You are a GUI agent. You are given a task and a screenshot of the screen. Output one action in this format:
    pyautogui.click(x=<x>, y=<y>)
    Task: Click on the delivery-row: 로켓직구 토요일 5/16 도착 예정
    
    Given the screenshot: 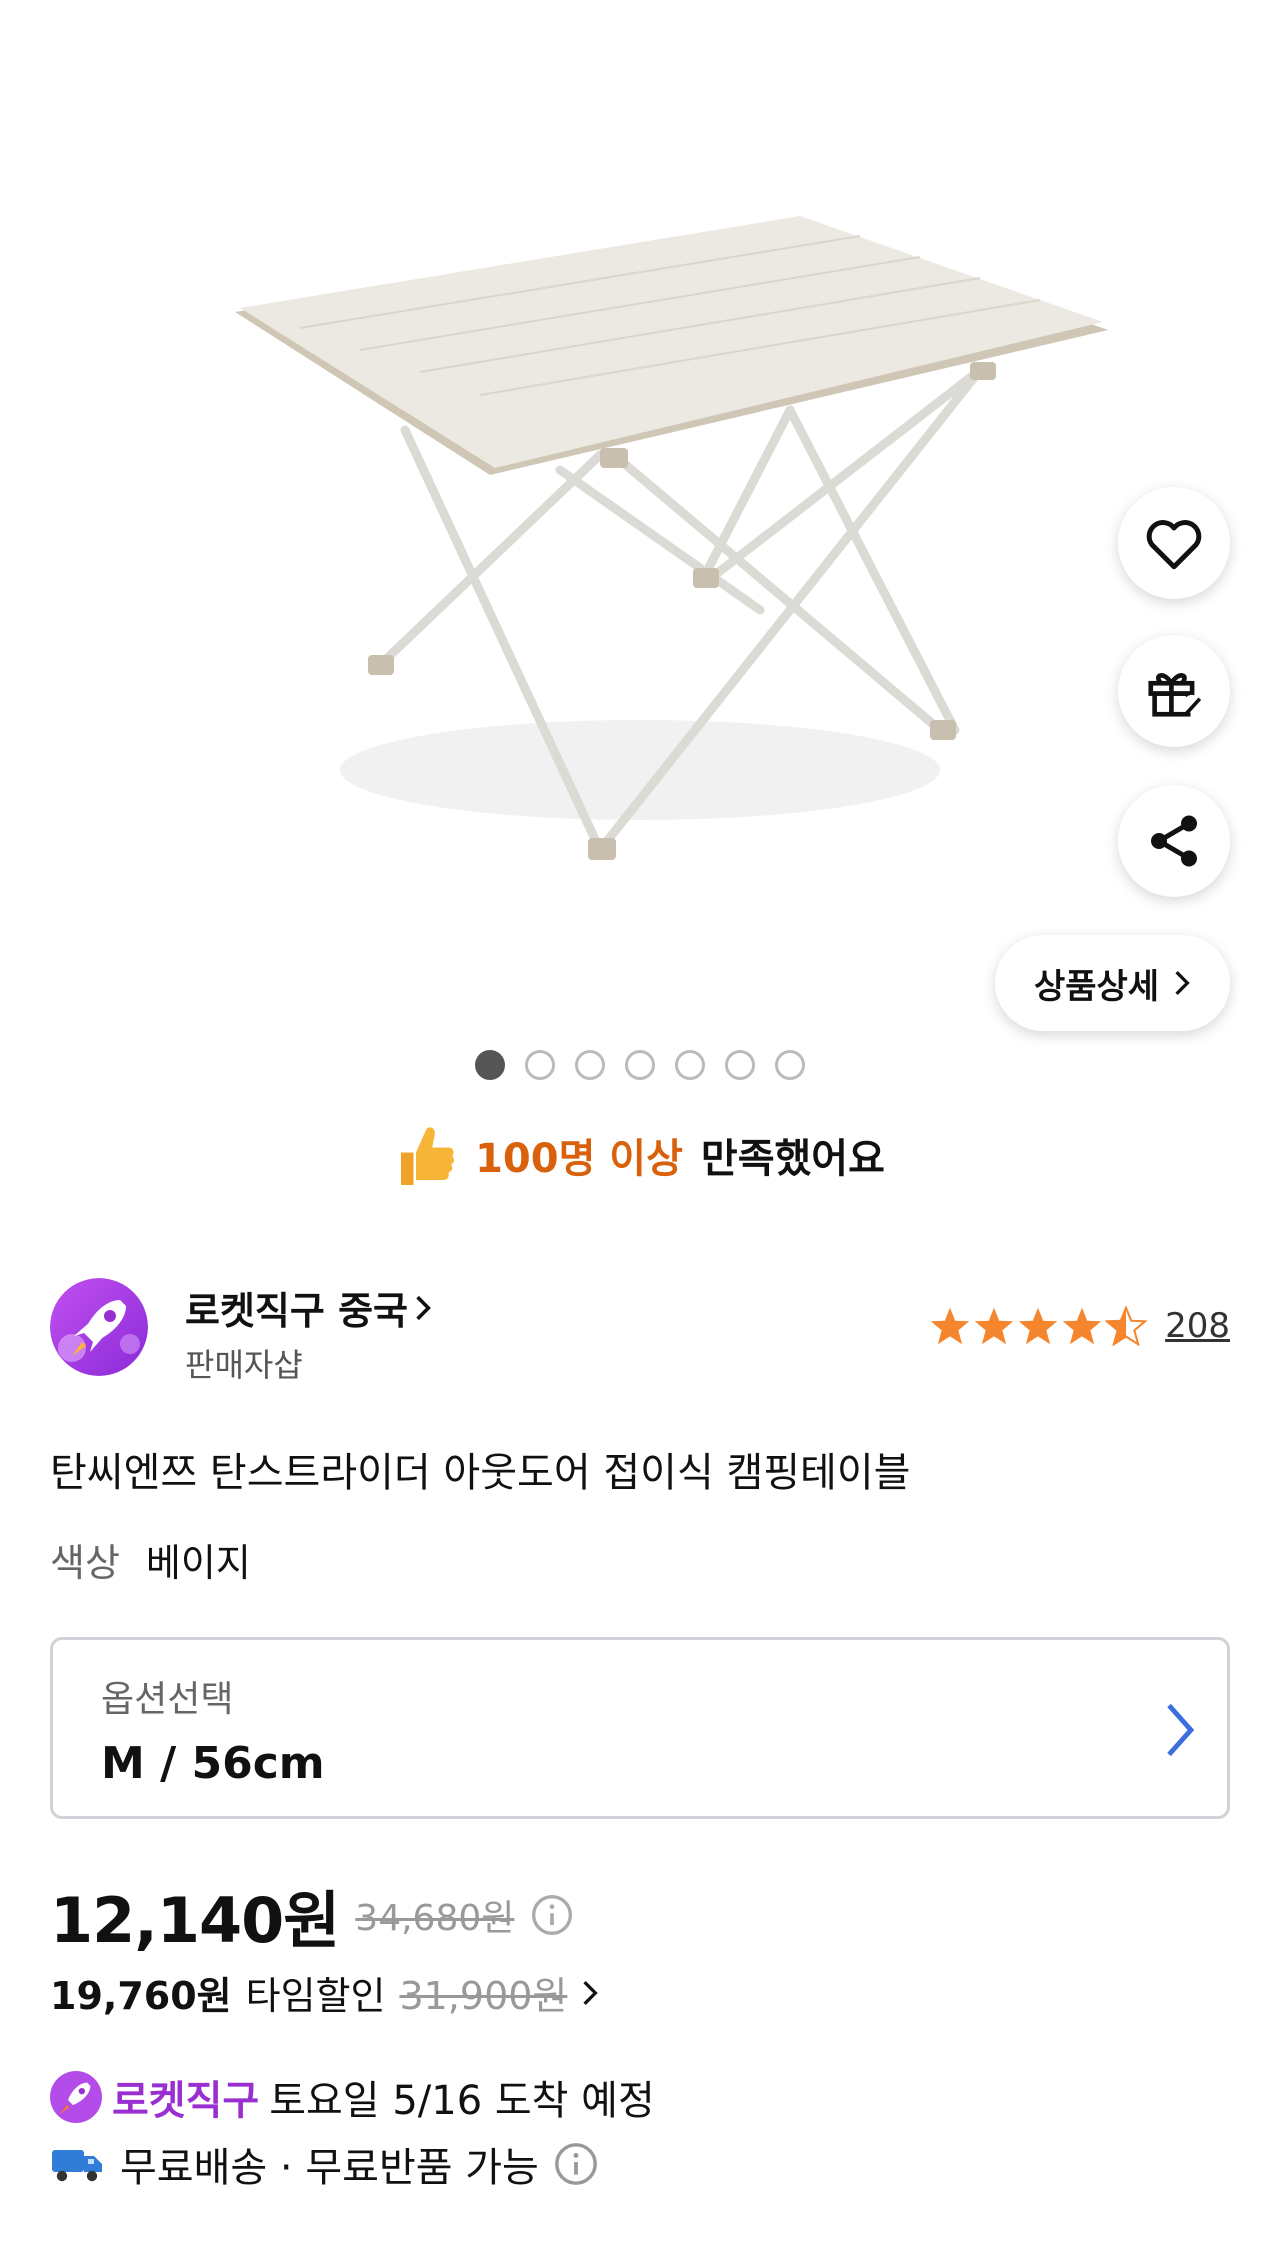 What is the action you would take?
    pyautogui.click(x=352, y=2097)
    